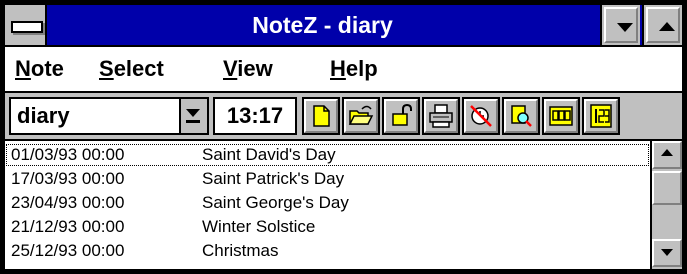 The image size is (687, 274). I want to click on note-selector-value: diary, so click(43, 115).